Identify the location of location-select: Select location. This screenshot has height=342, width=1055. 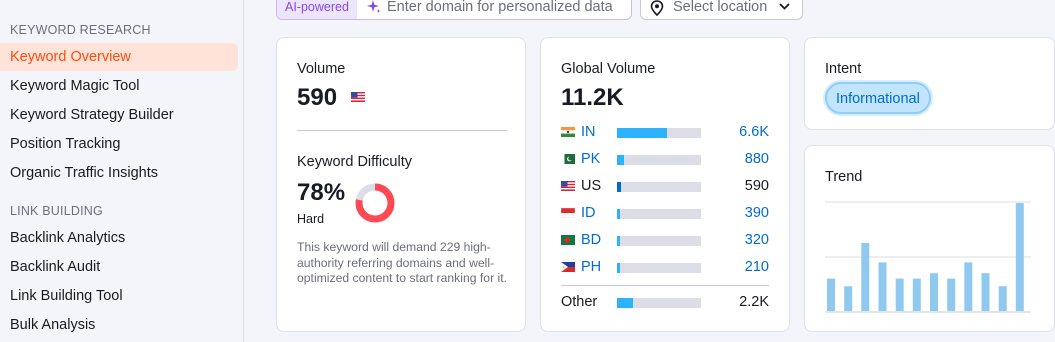
(721, 10).